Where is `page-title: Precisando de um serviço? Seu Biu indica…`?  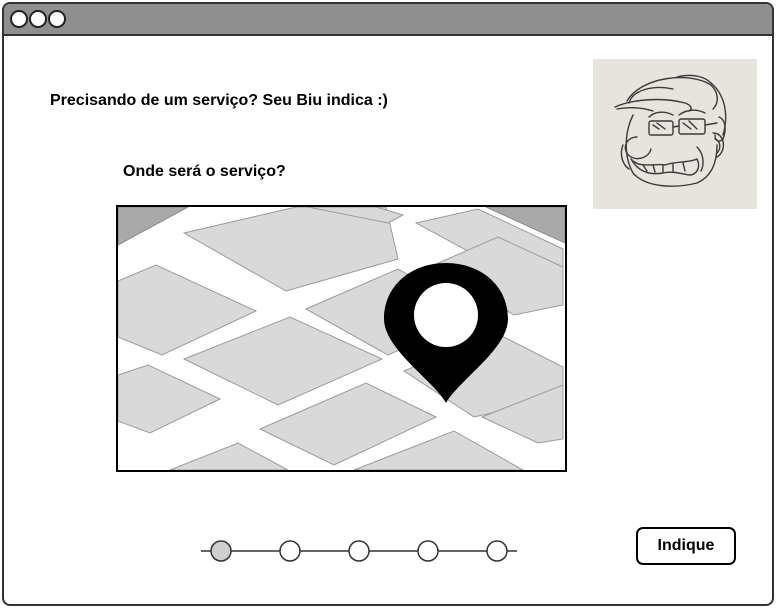 page-title: Precisando de um serviço? Seu Biu indica… is located at coordinates (219, 100).